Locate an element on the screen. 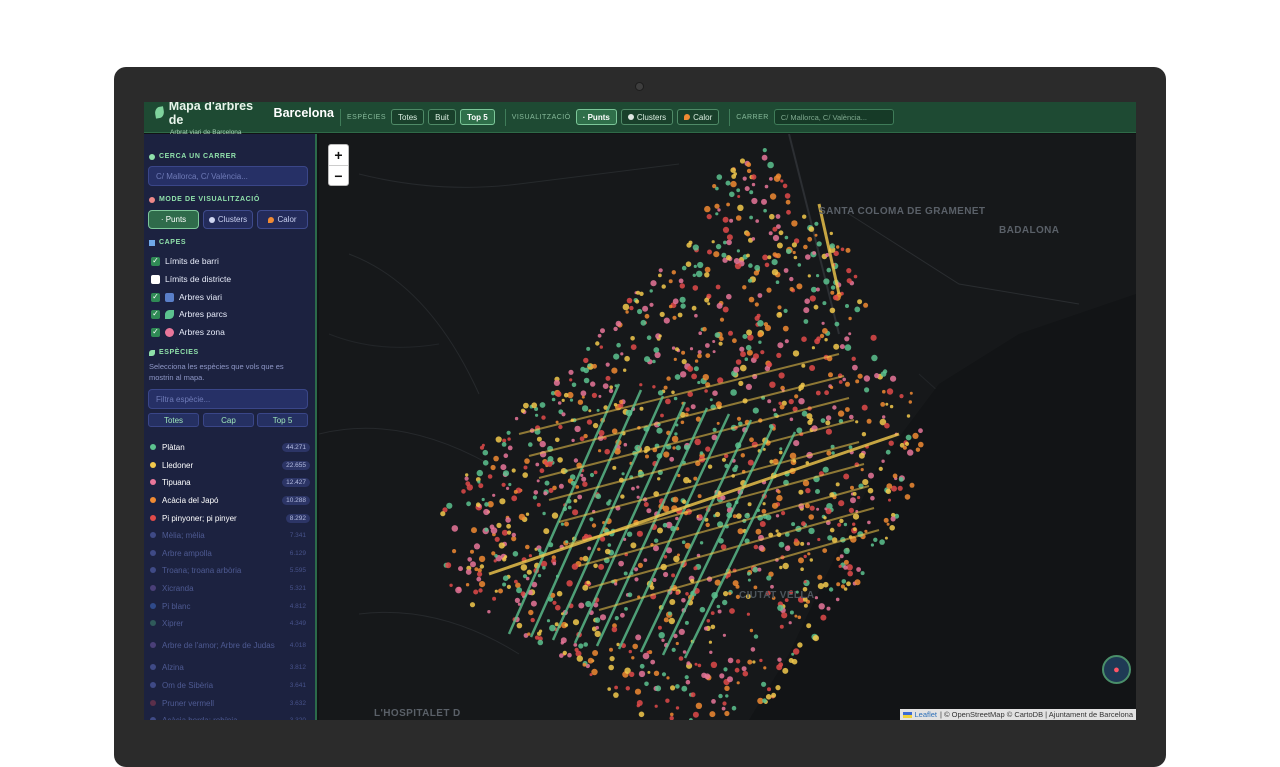  layer-district-limits: Límits de districte is located at coordinates (191, 279).